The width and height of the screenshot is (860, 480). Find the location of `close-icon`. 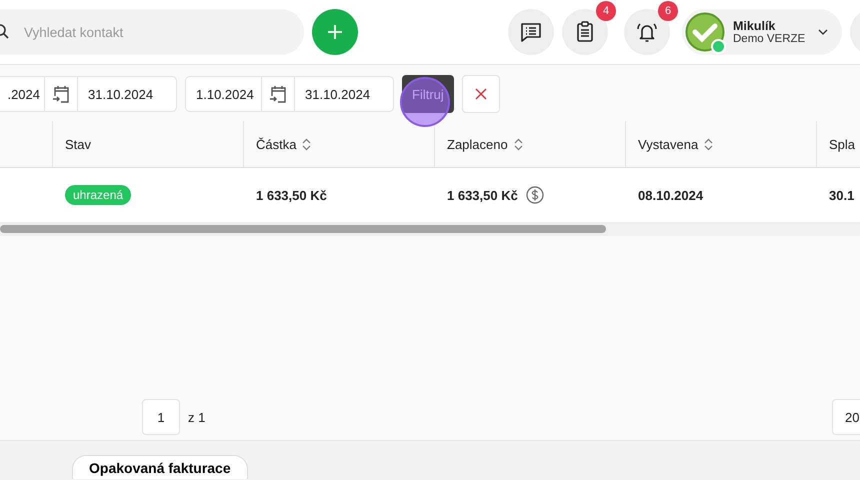

close-icon is located at coordinates (480, 94).